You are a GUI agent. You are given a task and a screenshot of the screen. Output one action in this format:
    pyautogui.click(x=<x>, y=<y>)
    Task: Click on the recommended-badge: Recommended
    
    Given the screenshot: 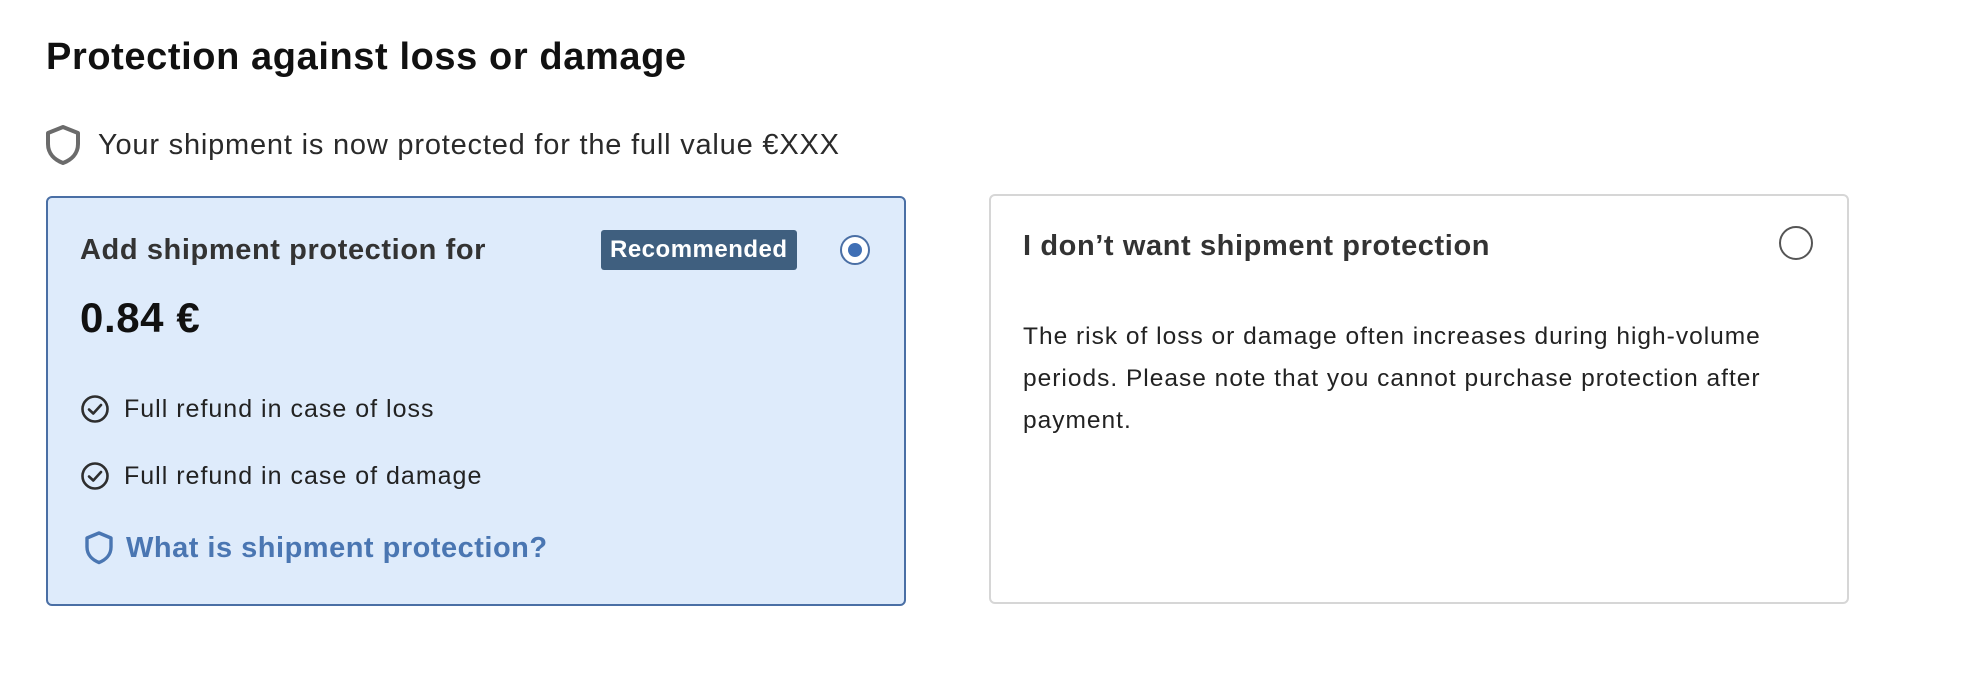 What is the action you would take?
    pyautogui.click(x=699, y=250)
    